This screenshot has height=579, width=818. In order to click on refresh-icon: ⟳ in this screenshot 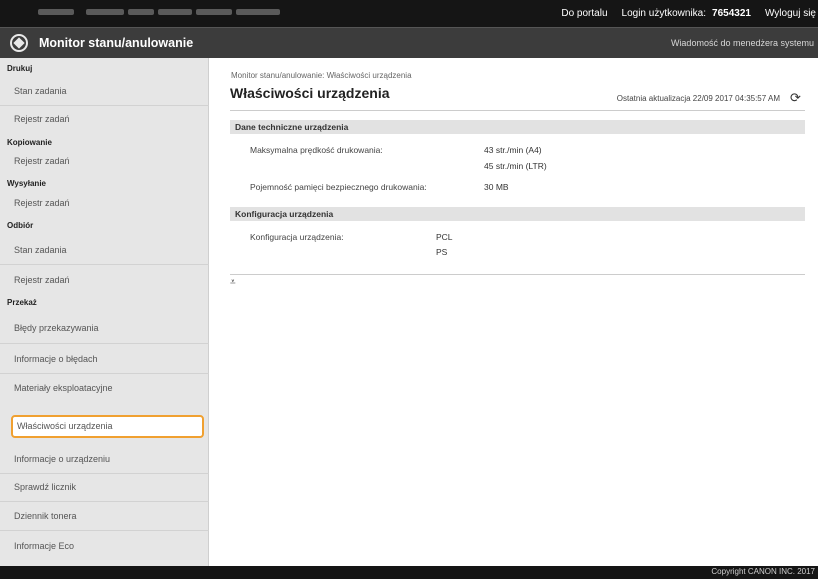, I will do `click(797, 98)`.